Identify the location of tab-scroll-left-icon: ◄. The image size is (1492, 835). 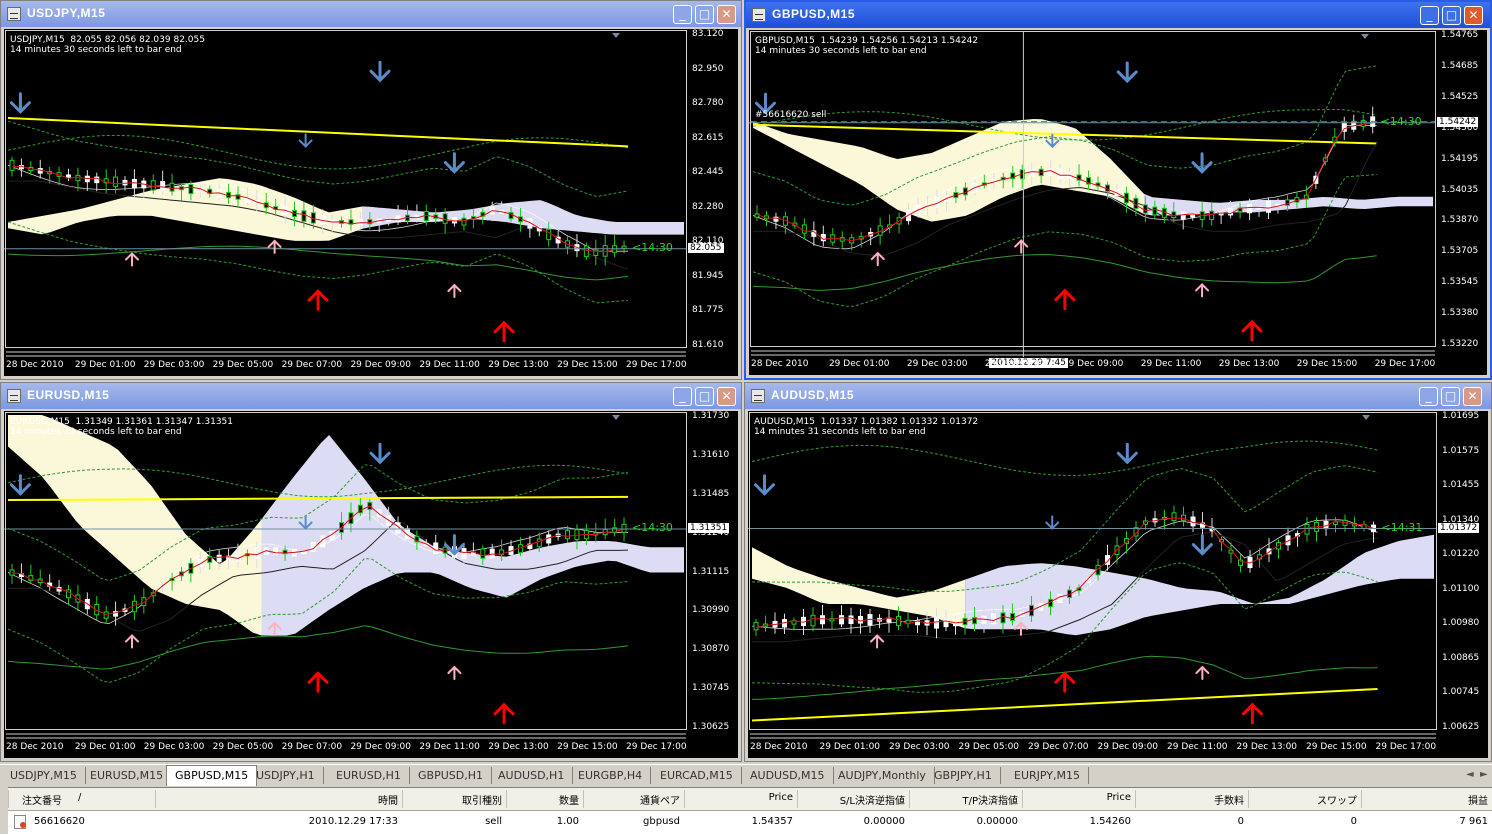
(1470, 774).